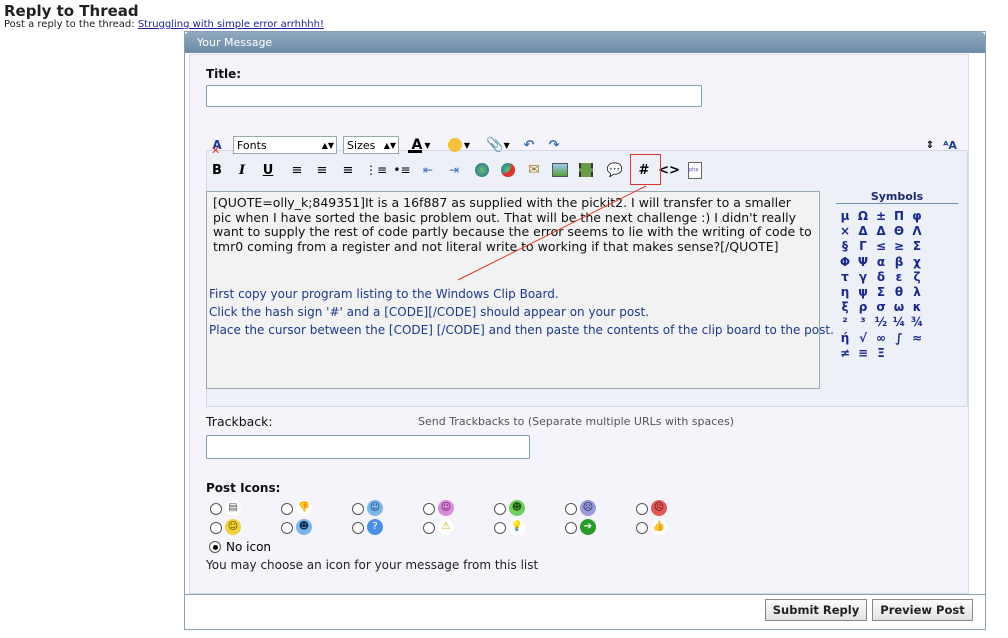 The height and width of the screenshot is (638, 1008). Describe the element at coordinates (917, 216) in the screenshot. I see `symbol-item: φ` at that location.